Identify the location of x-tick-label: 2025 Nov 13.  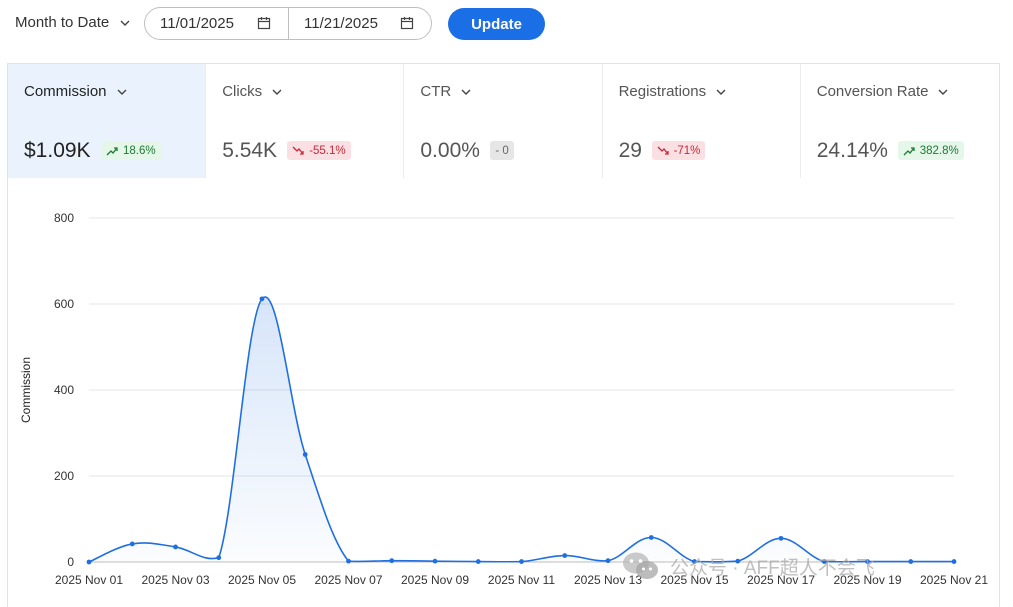
(608, 580).